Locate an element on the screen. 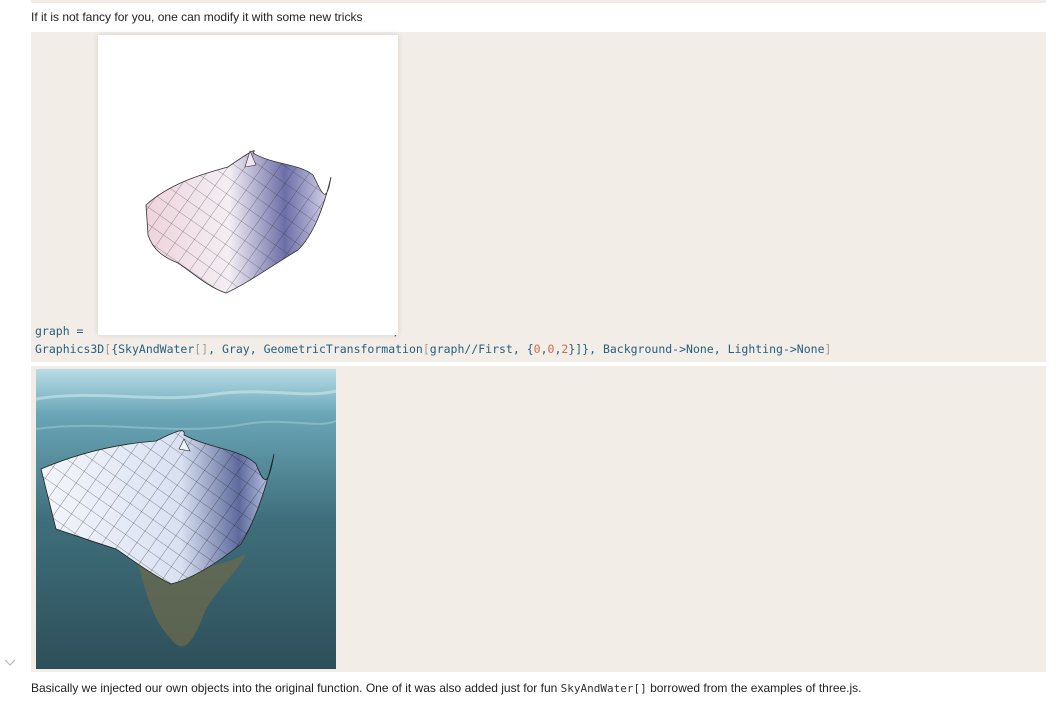  sky-and-water-render is located at coordinates (186, 519).